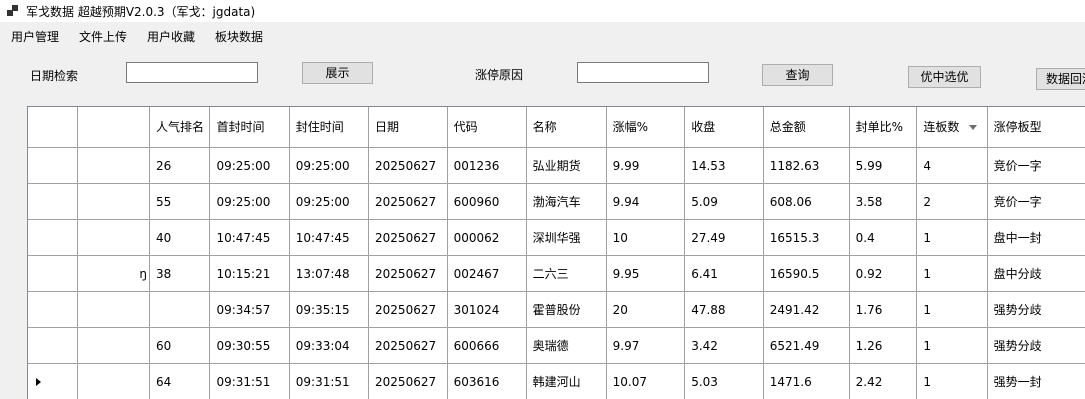 The height and width of the screenshot is (399, 1085). I want to click on table-cell-final-seal-time: 09:35:15, so click(328, 310).